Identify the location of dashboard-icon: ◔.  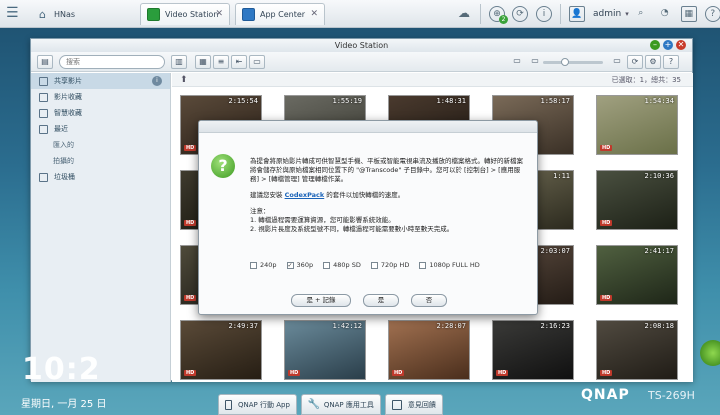
(665, 14).